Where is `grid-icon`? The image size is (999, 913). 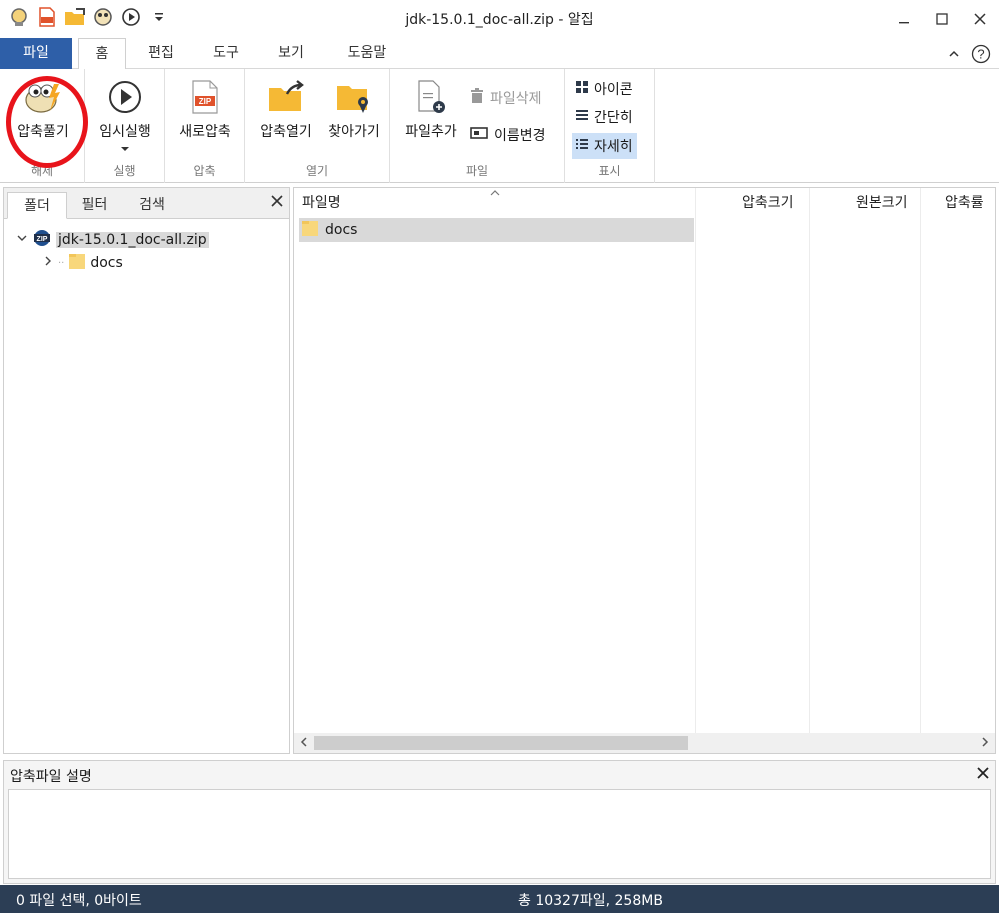
grid-icon is located at coordinates (582, 89).